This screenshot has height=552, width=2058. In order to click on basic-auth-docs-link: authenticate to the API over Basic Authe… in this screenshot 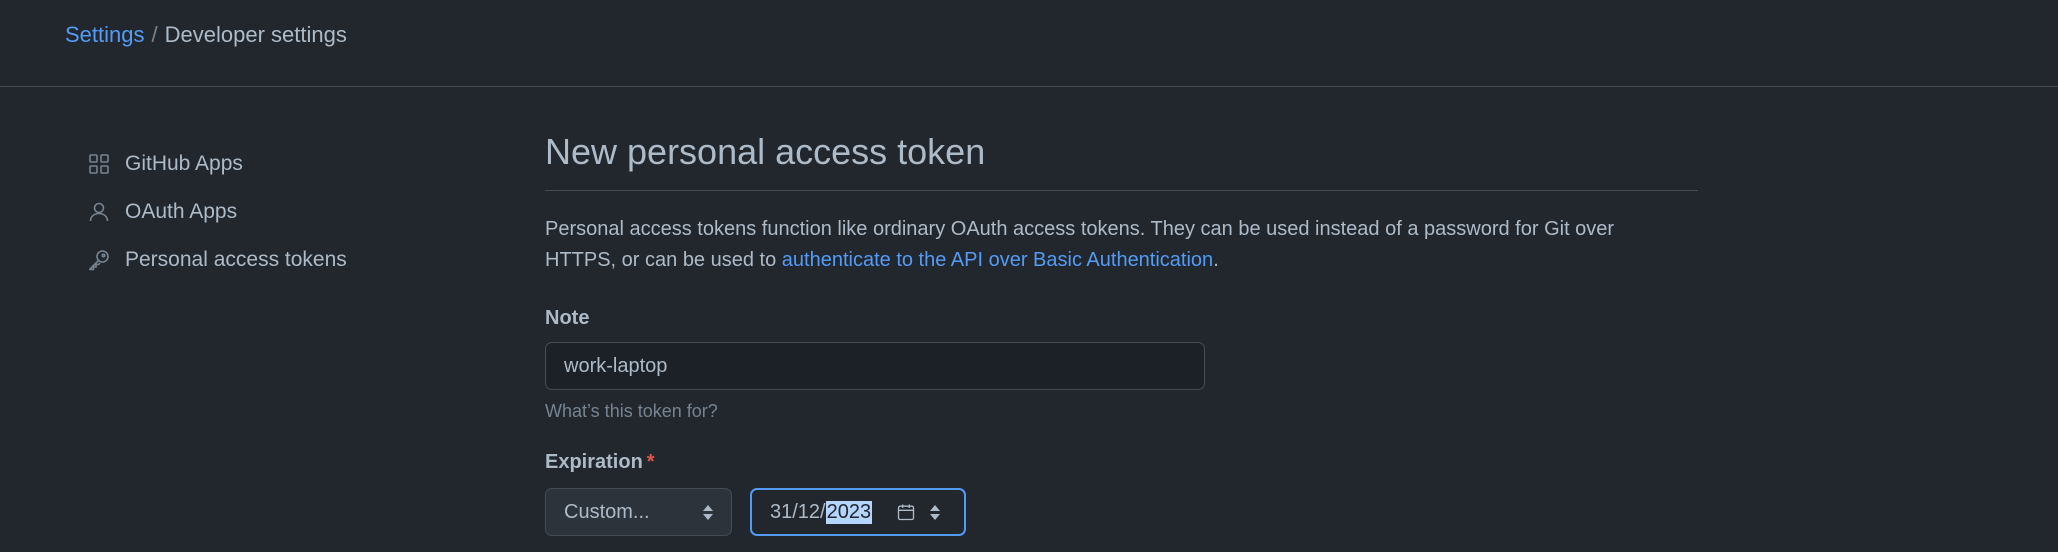, I will do `click(997, 260)`.